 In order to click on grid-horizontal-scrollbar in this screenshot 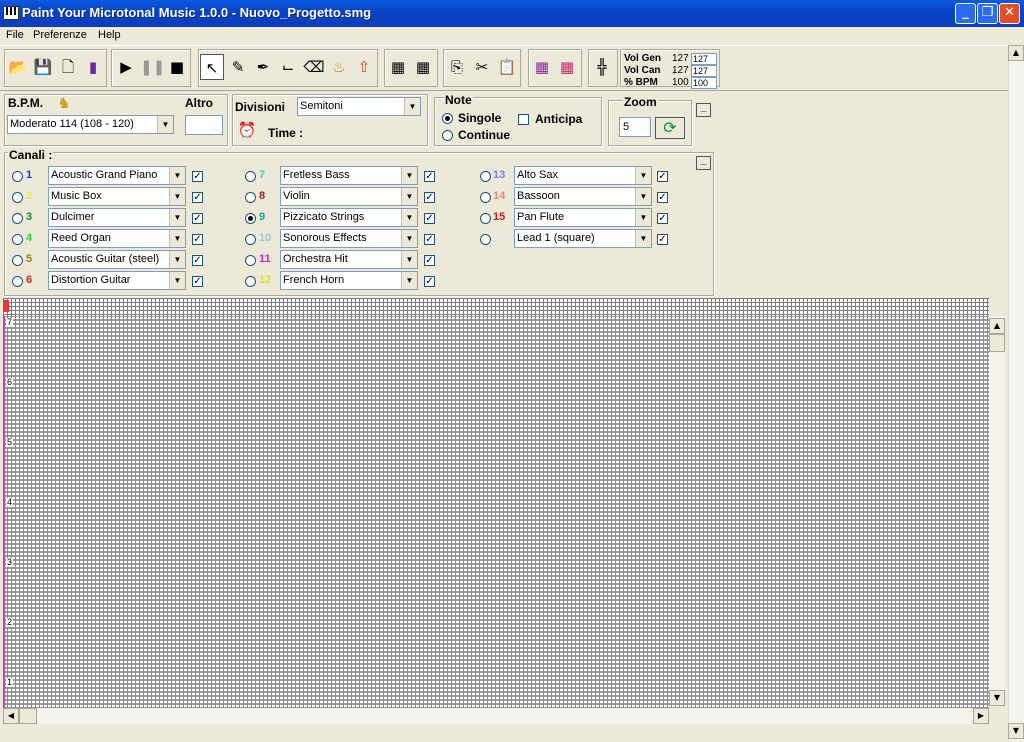, I will do `click(496, 716)`.